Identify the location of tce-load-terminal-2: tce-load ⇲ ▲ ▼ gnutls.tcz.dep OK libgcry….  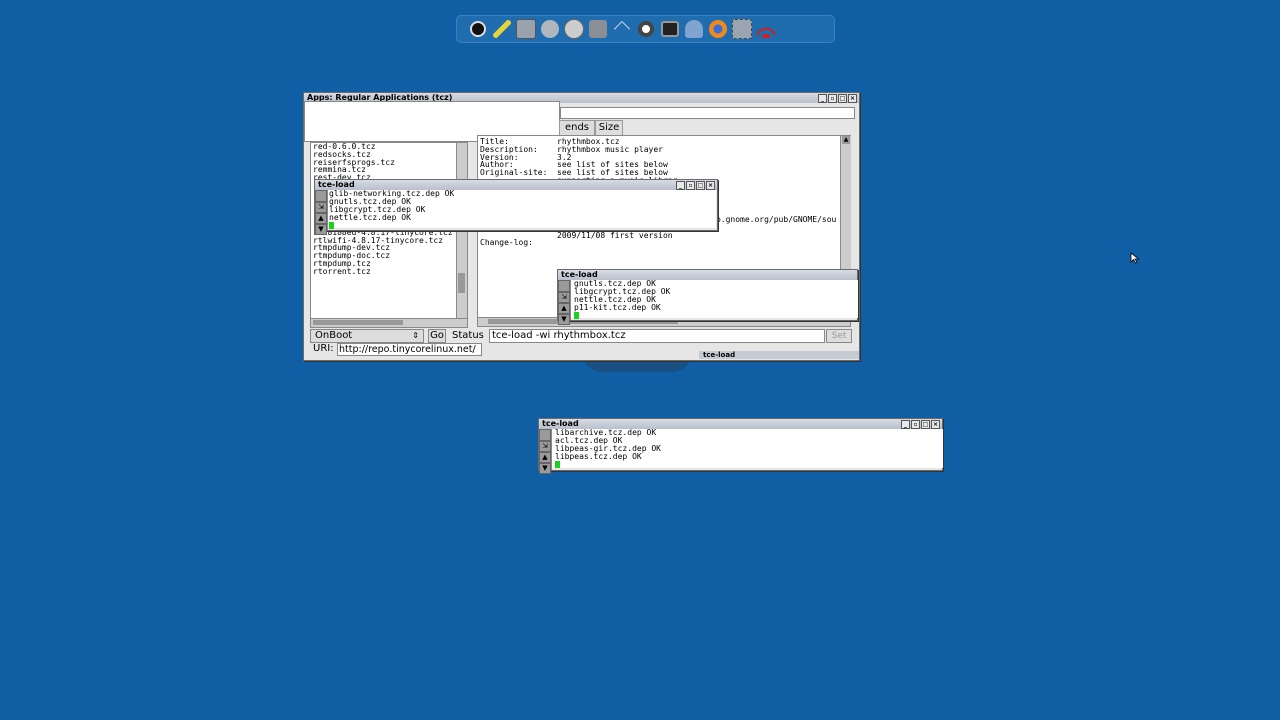
(707, 297).